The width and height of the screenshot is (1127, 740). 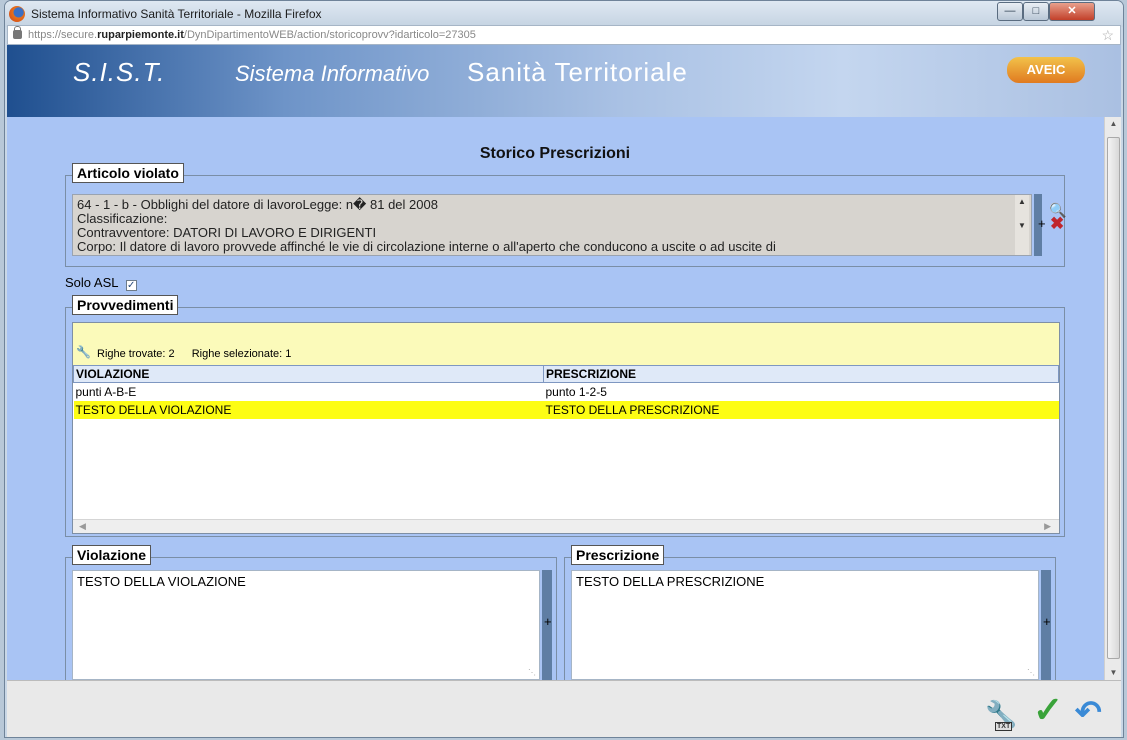 What do you see at coordinates (670, 581) in the screenshot?
I see `prescrizione-text: TESTO DELLA PRESCRIZIONE` at bounding box center [670, 581].